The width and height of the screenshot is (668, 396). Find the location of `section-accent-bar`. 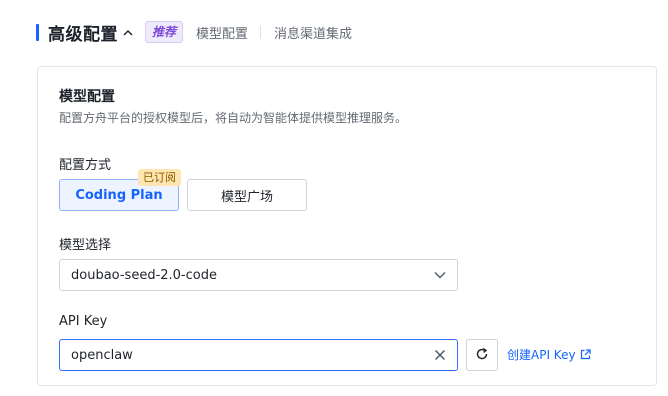

section-accent-bar is located at coordinates (37, 32).